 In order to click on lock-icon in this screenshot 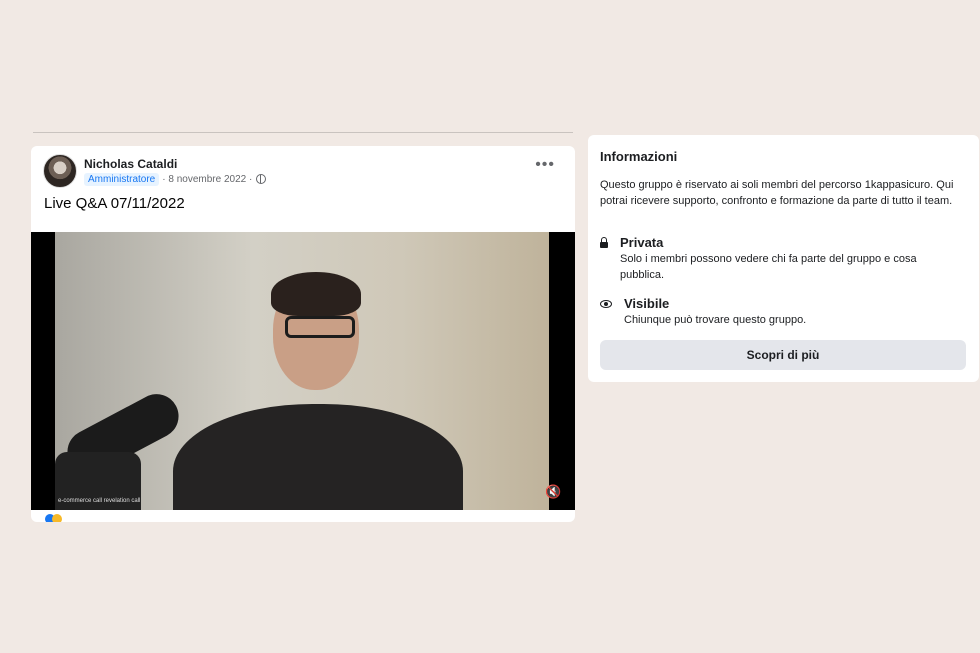, I will do `click(604, 242)`.